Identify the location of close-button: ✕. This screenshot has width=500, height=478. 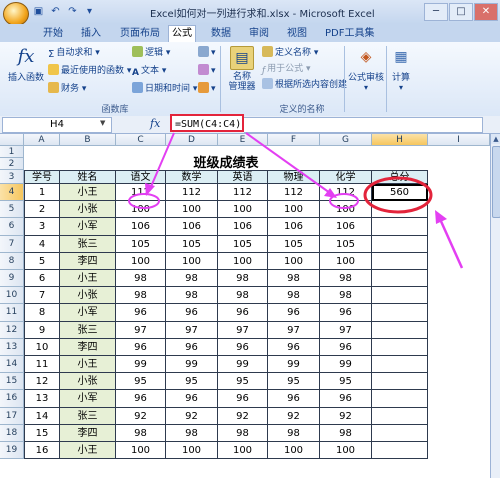
(486, 12).